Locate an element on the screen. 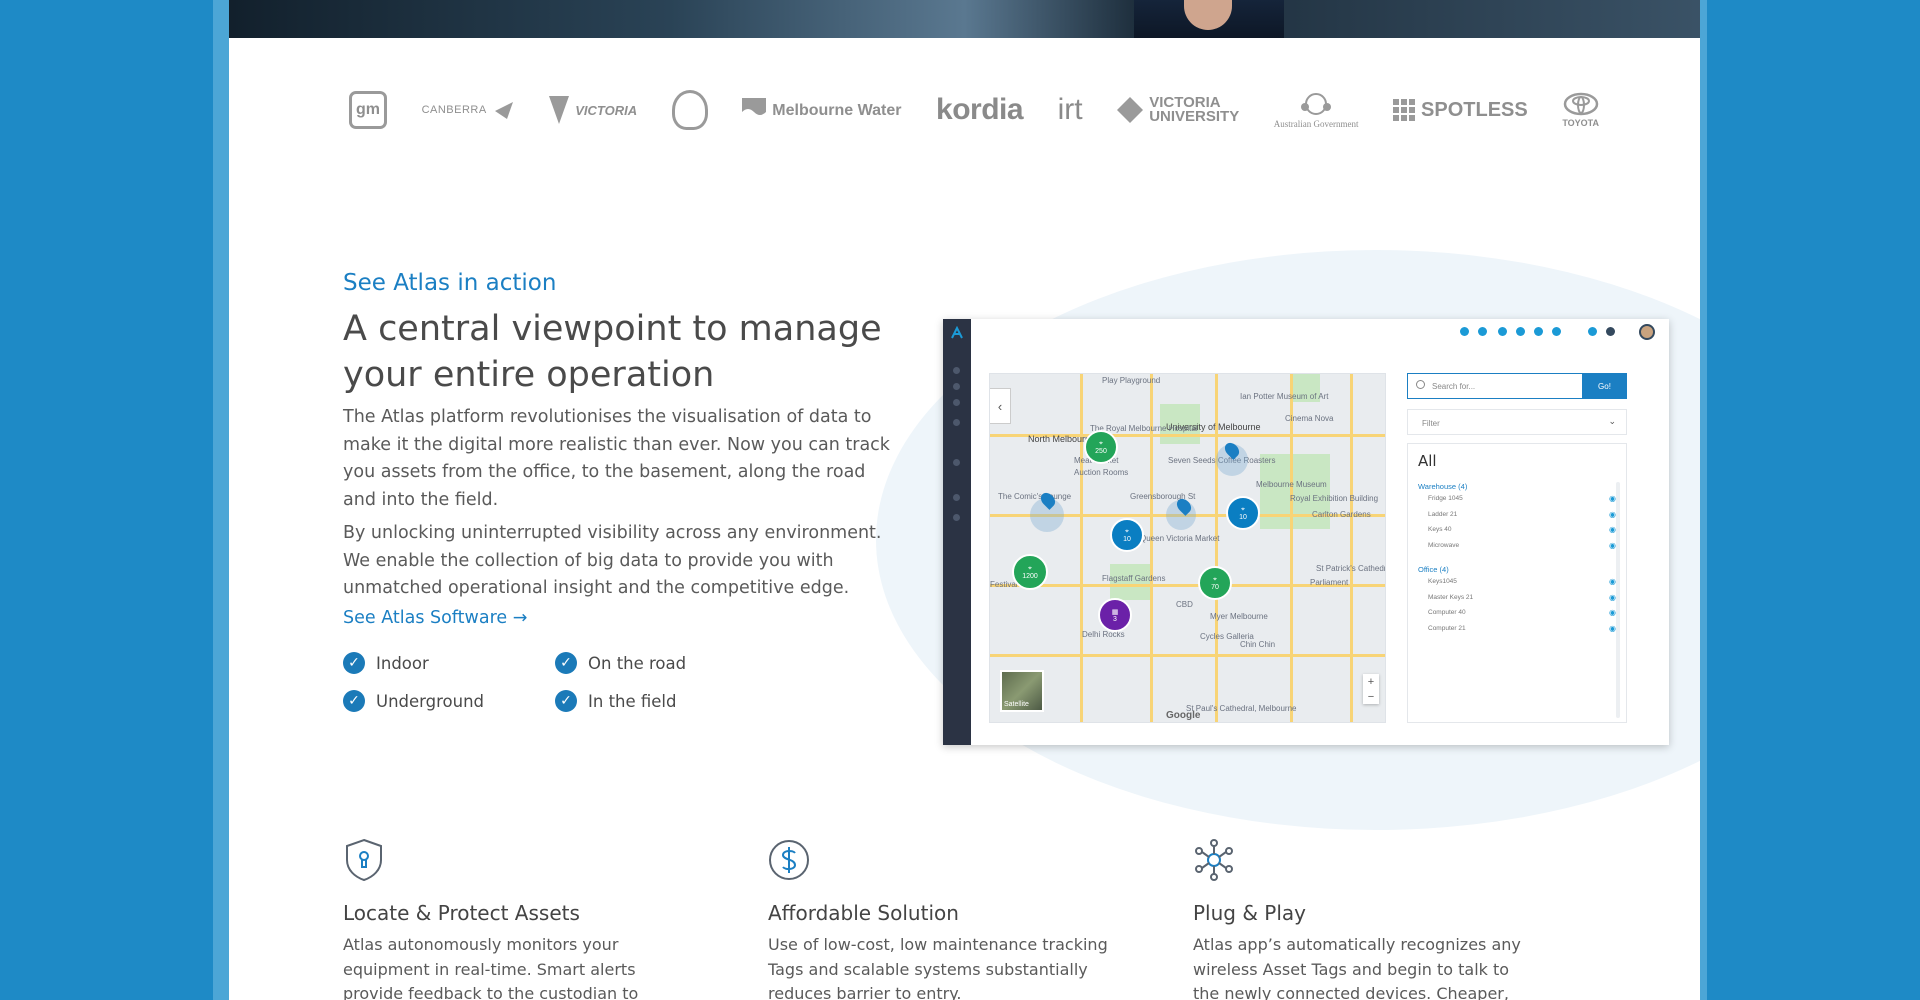 This screenshot has width=1920, height=1000. tree-title: All is located at coordinates (1427, 461).